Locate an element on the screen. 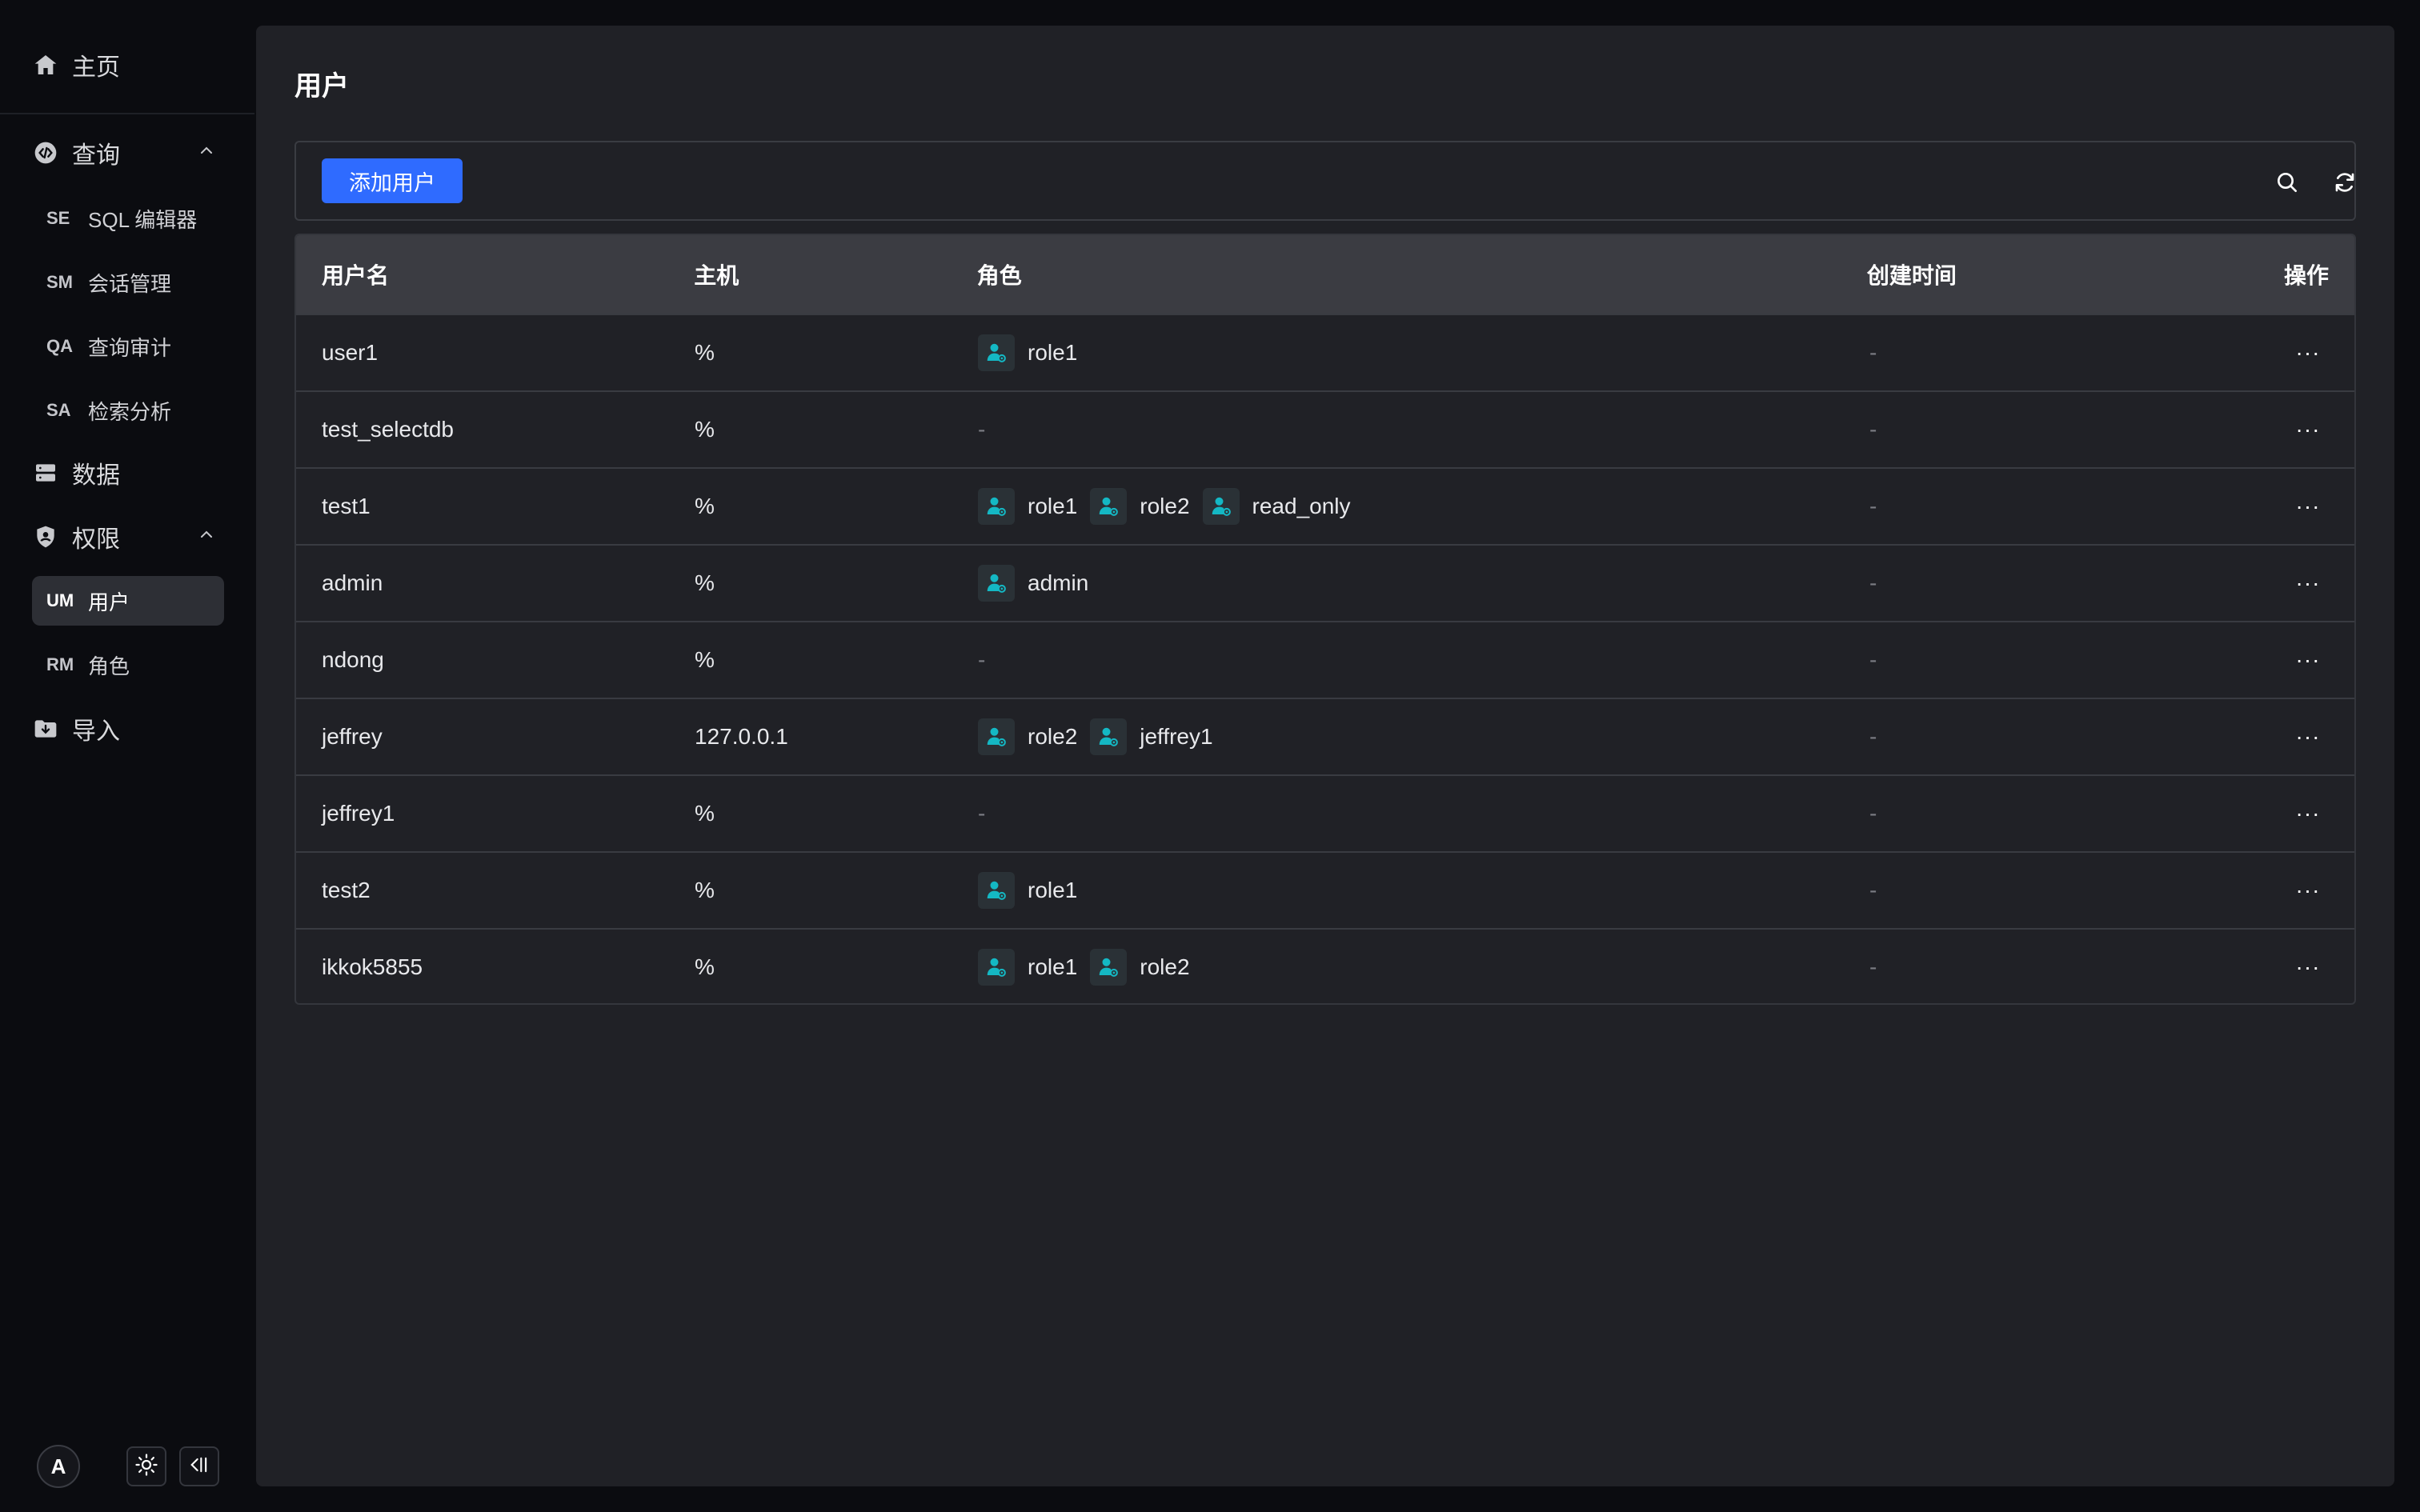 Image resolution: width=2420 pixels, height=1512 pixels. sidebar-item-data: 数据 is located at coordinates (128, 473).